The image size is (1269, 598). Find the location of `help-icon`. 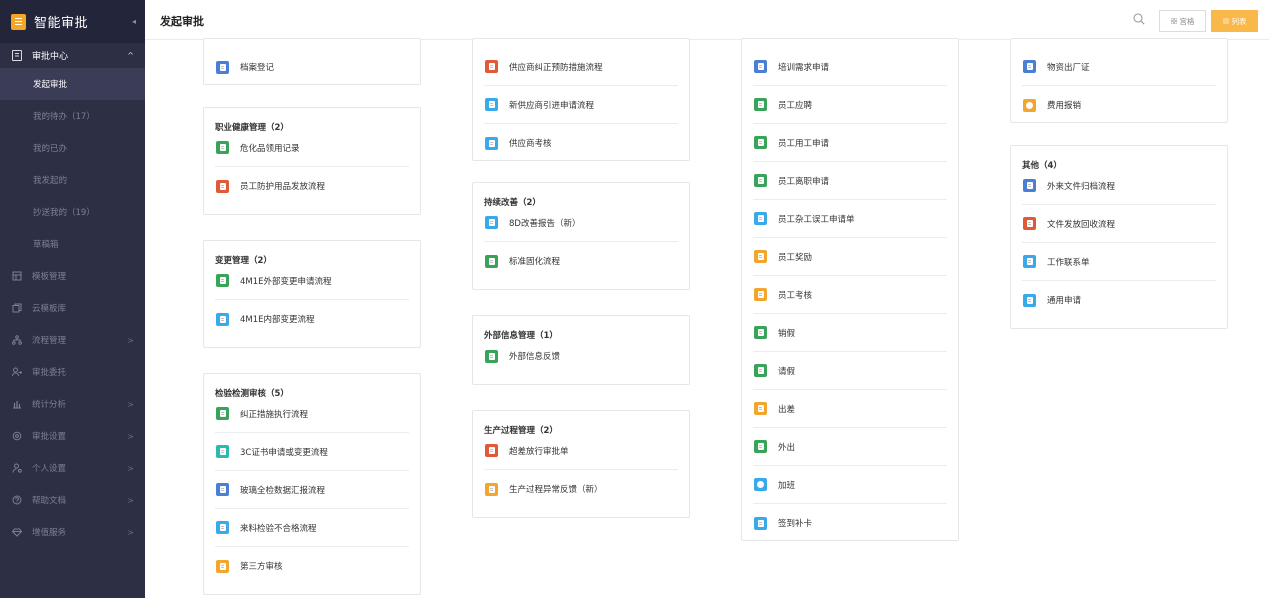

help-icon is located at coordinates (17, 500).